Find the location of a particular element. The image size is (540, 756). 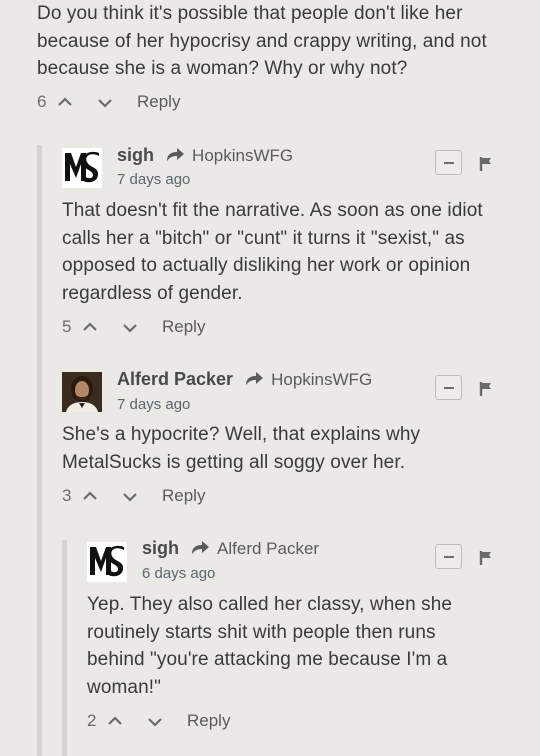

parent-author-link: Alferd Packer is located at coordinates (268, 548).